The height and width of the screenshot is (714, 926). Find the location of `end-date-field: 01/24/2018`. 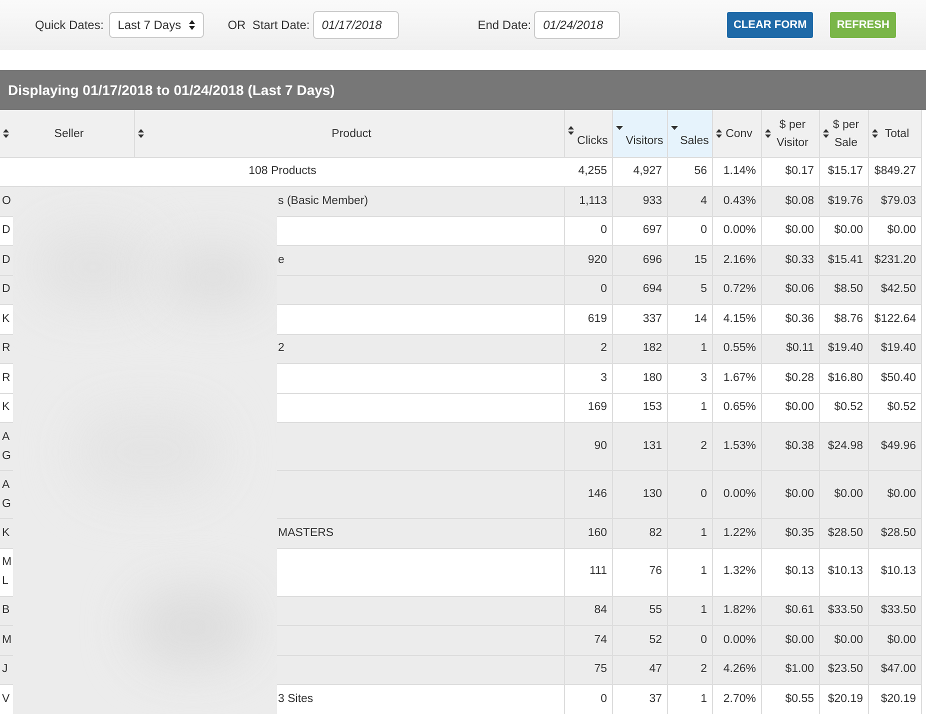

end-date-field: 01/24/2018 is located at coordinates (577, 25).